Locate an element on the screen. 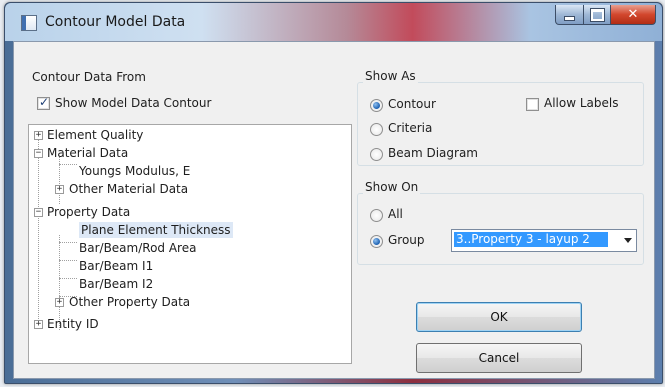 The image size is (665, 387). cancel-button: Cancel is located at coordinates (499, 358).